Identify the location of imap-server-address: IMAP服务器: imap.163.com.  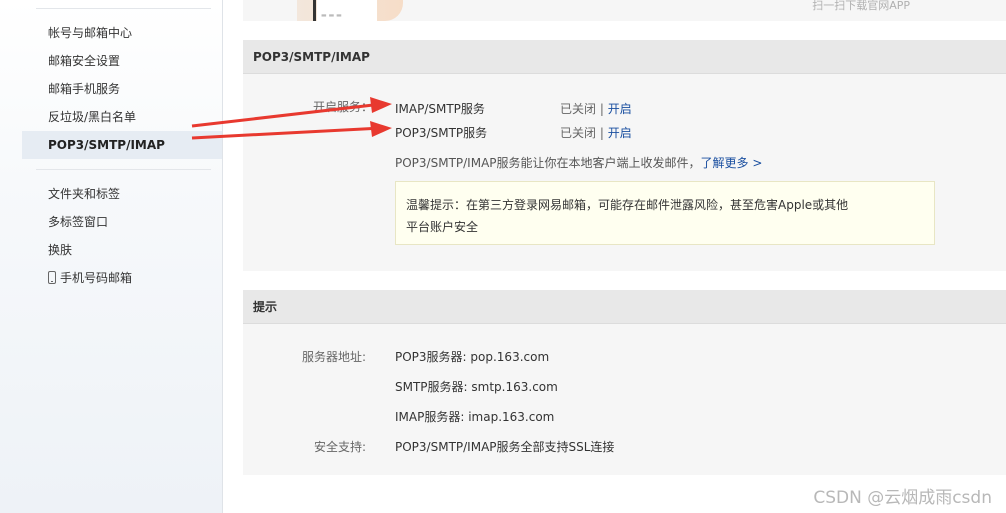
(475, 417).